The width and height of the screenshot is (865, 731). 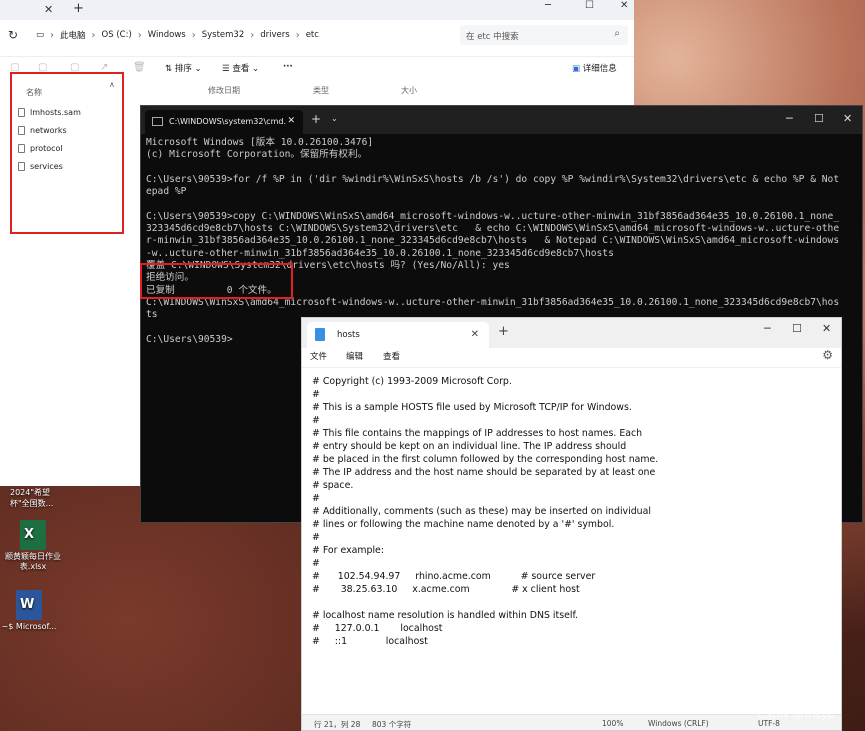 I want to click on breadcrumb-item: OS (C:), so click(x=117, y=35).